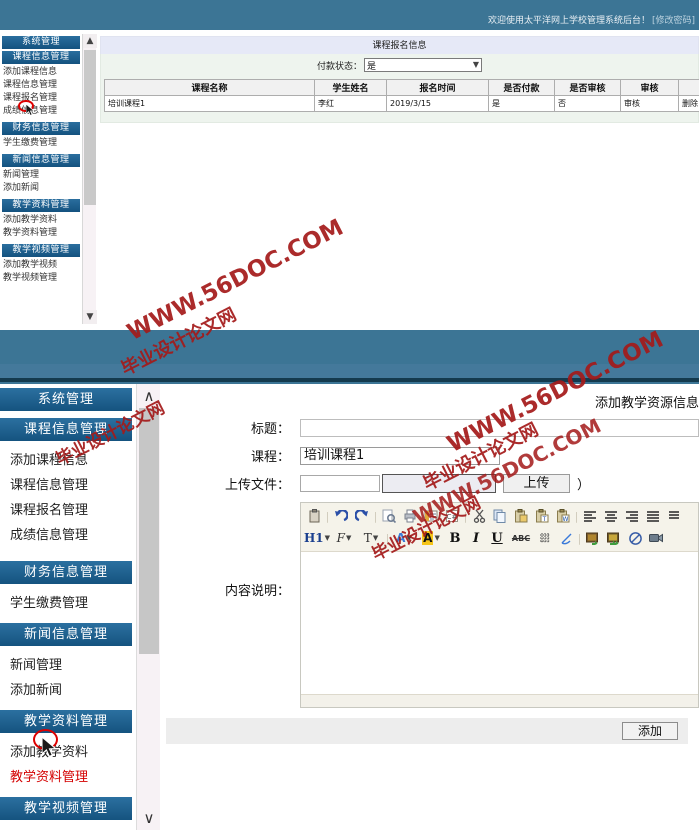 The image size is (699, 830). I want to click on form-row-title: 标题：, so click(429, 427).